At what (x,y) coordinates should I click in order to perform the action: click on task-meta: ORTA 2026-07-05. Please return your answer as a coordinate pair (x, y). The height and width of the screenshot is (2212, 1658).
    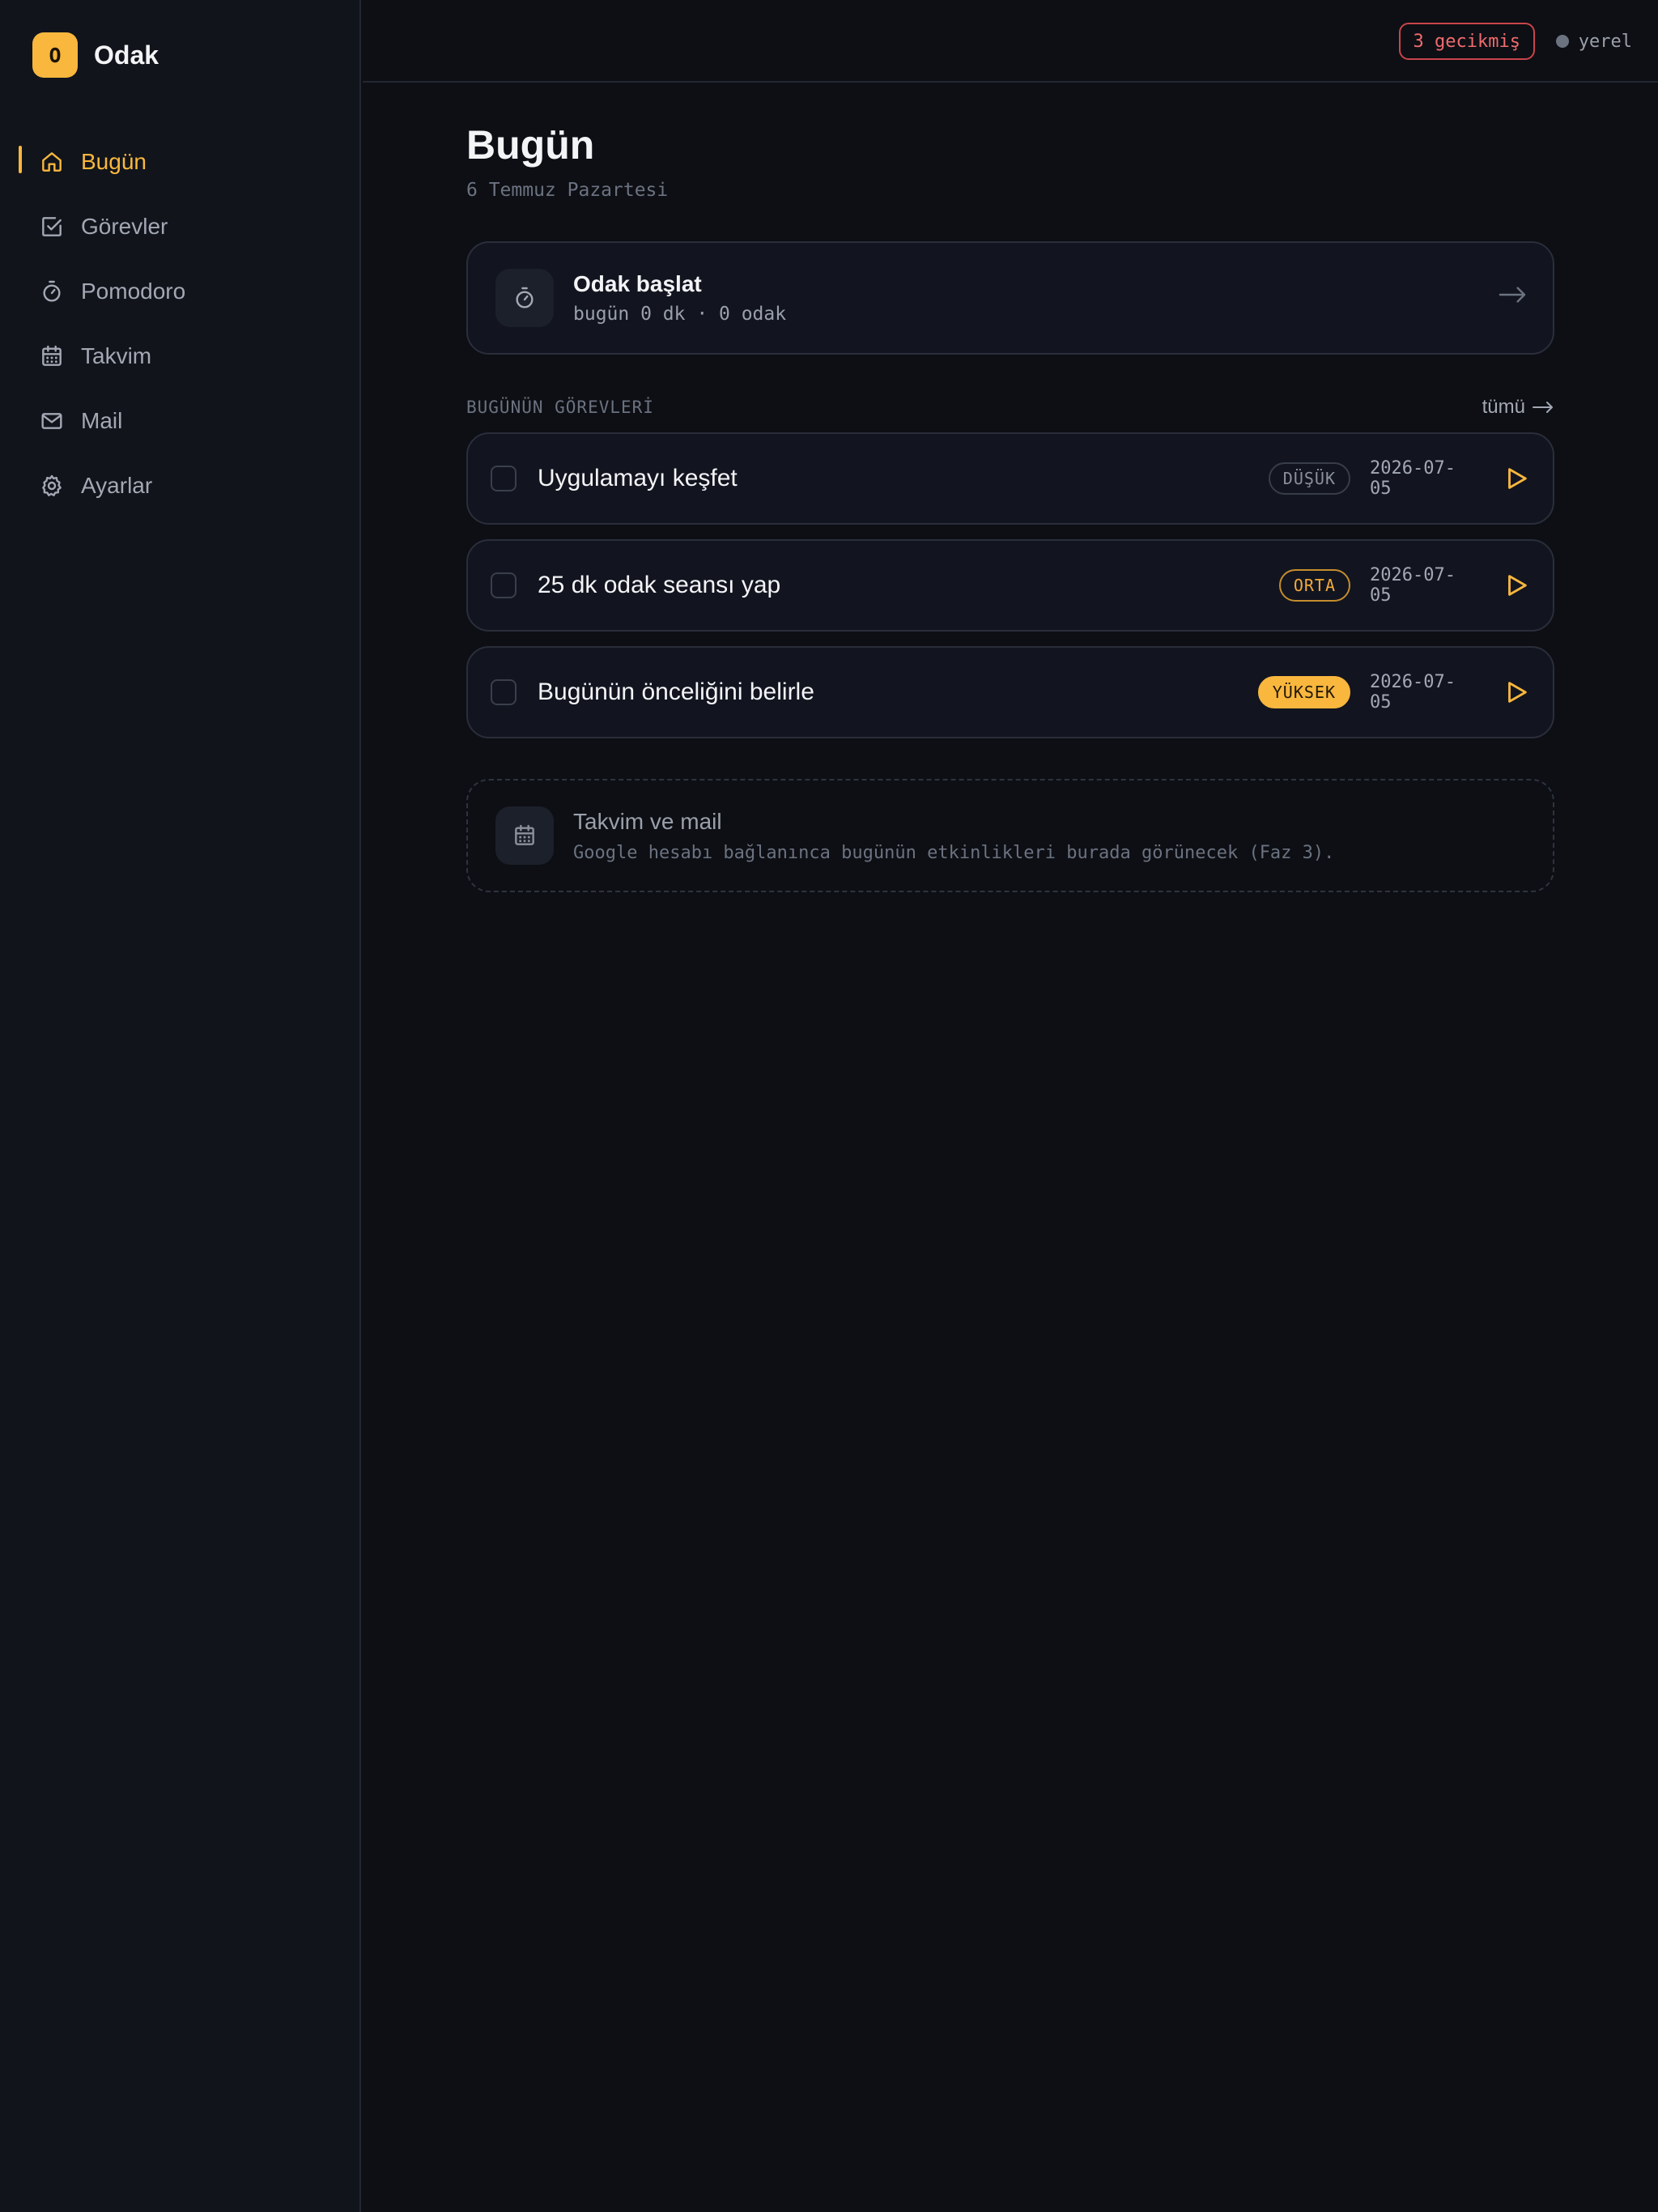
    Looking at the image, I should click on (1404, 585).